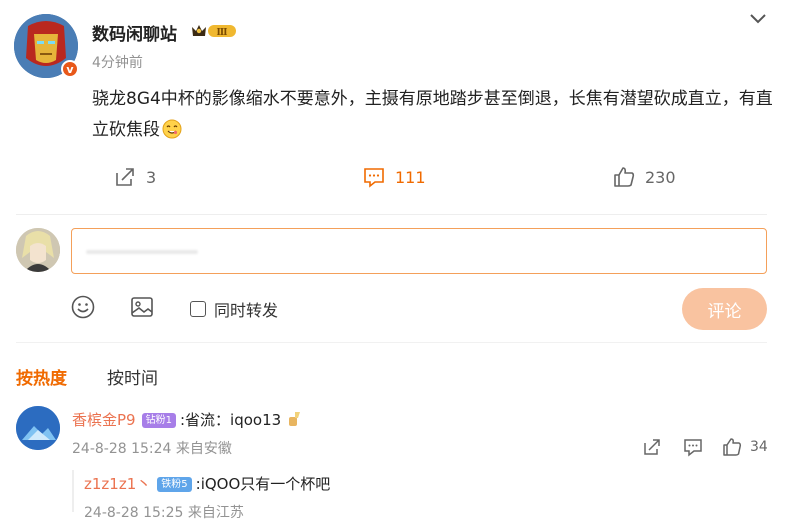 This screenshot has height=522, width=791. Describe the element at coordinates (151, 177) in the screenshot. I see `share-count: 3` at that location.